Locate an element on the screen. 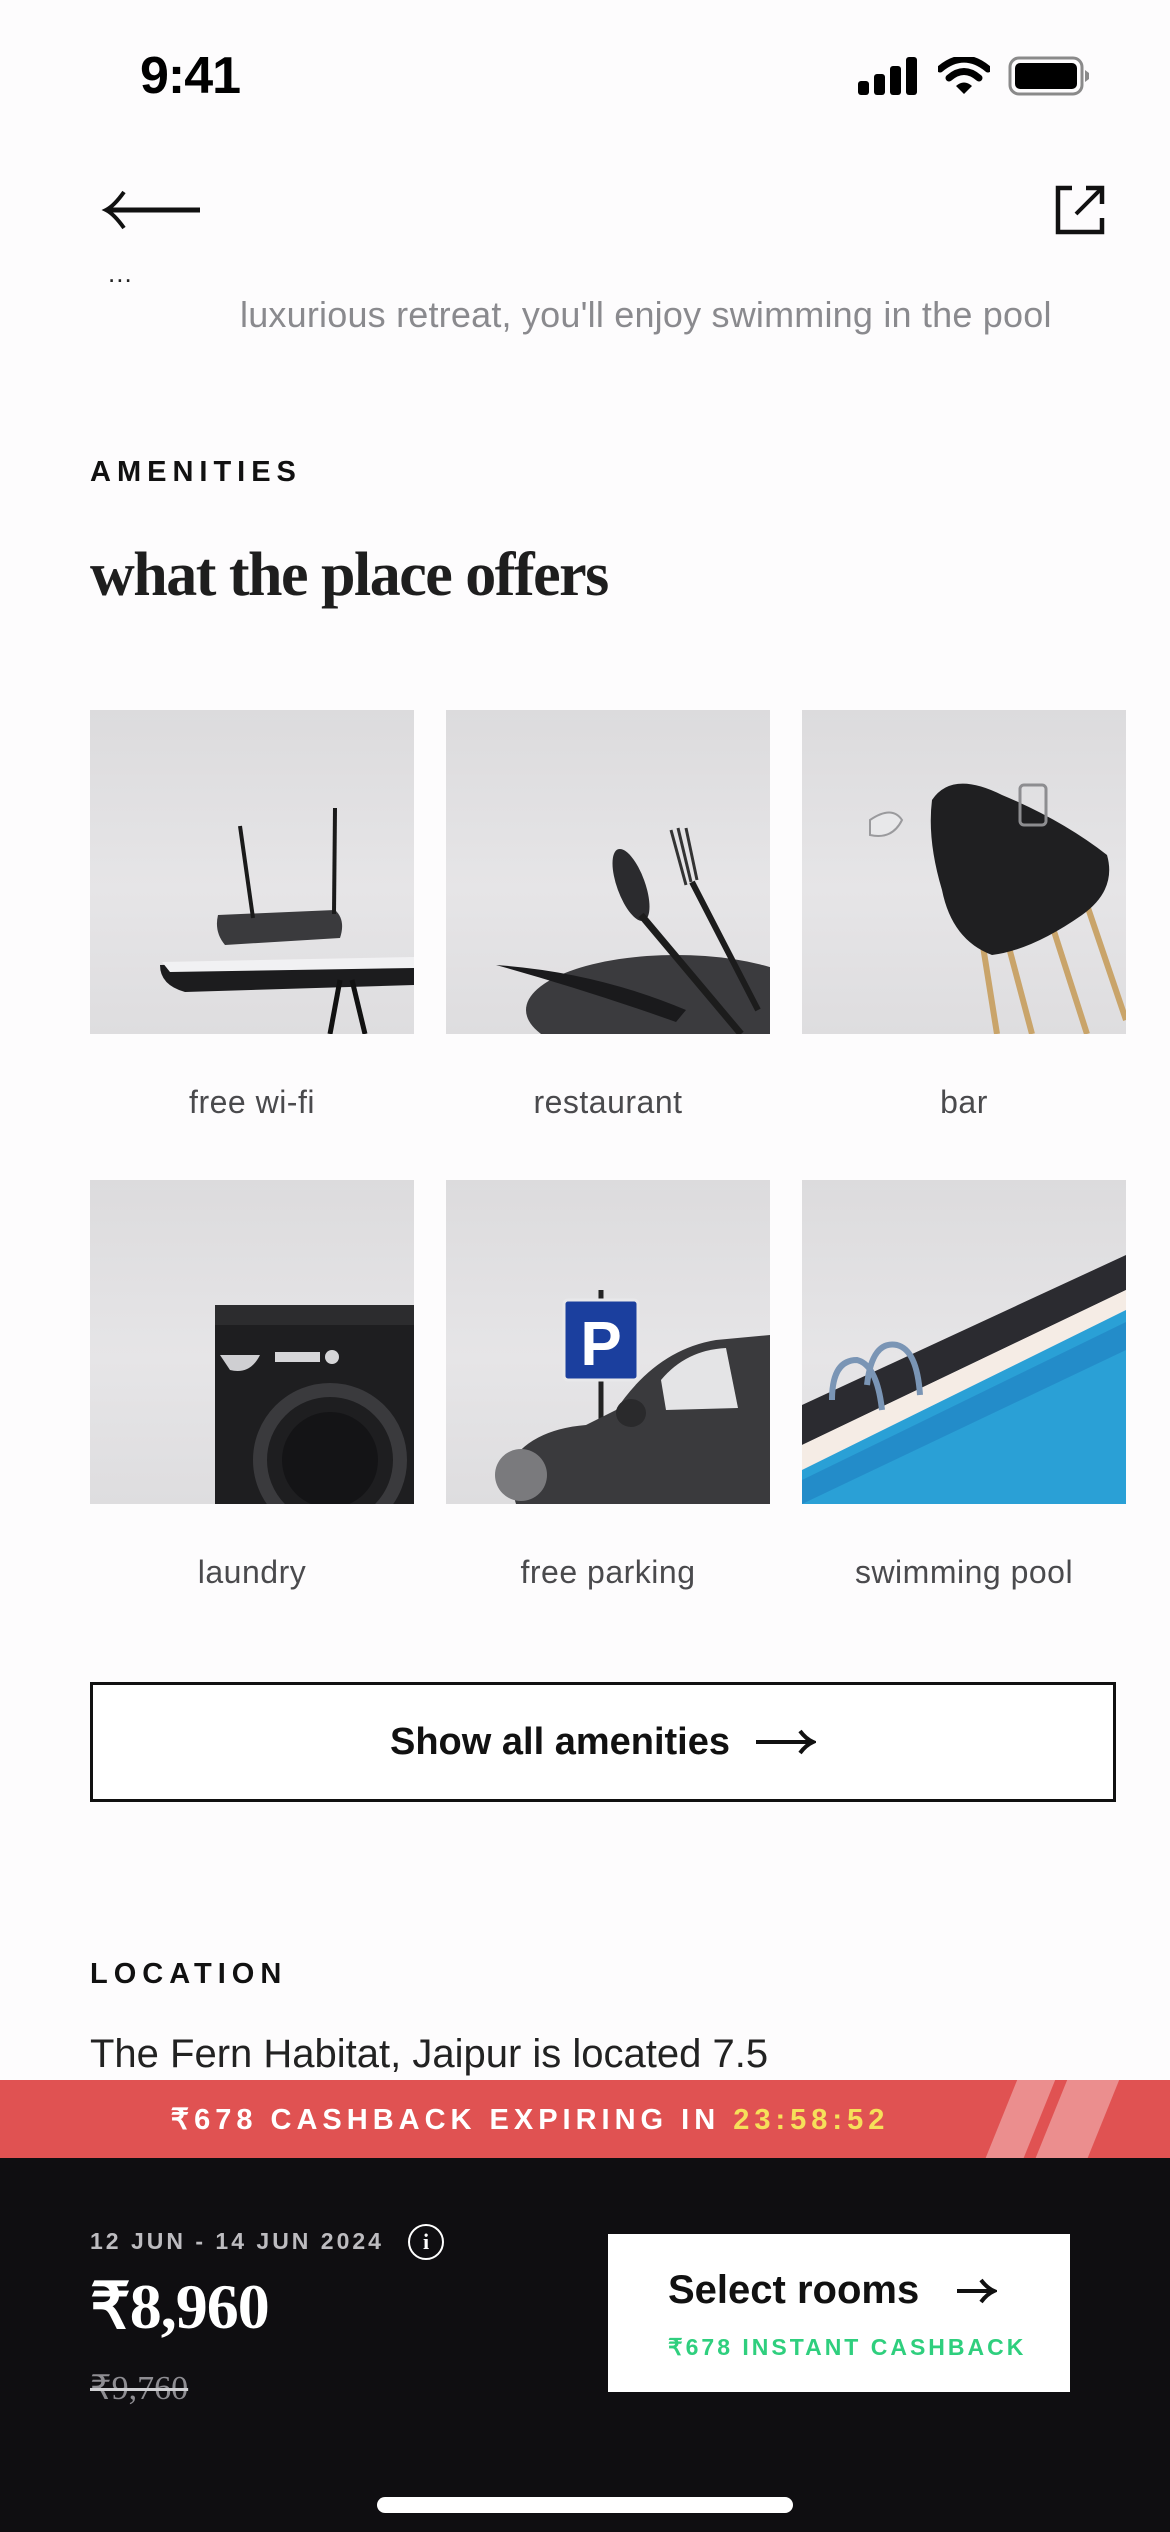  current-price: ₹8,960 is located at coordinates (180, 2306).